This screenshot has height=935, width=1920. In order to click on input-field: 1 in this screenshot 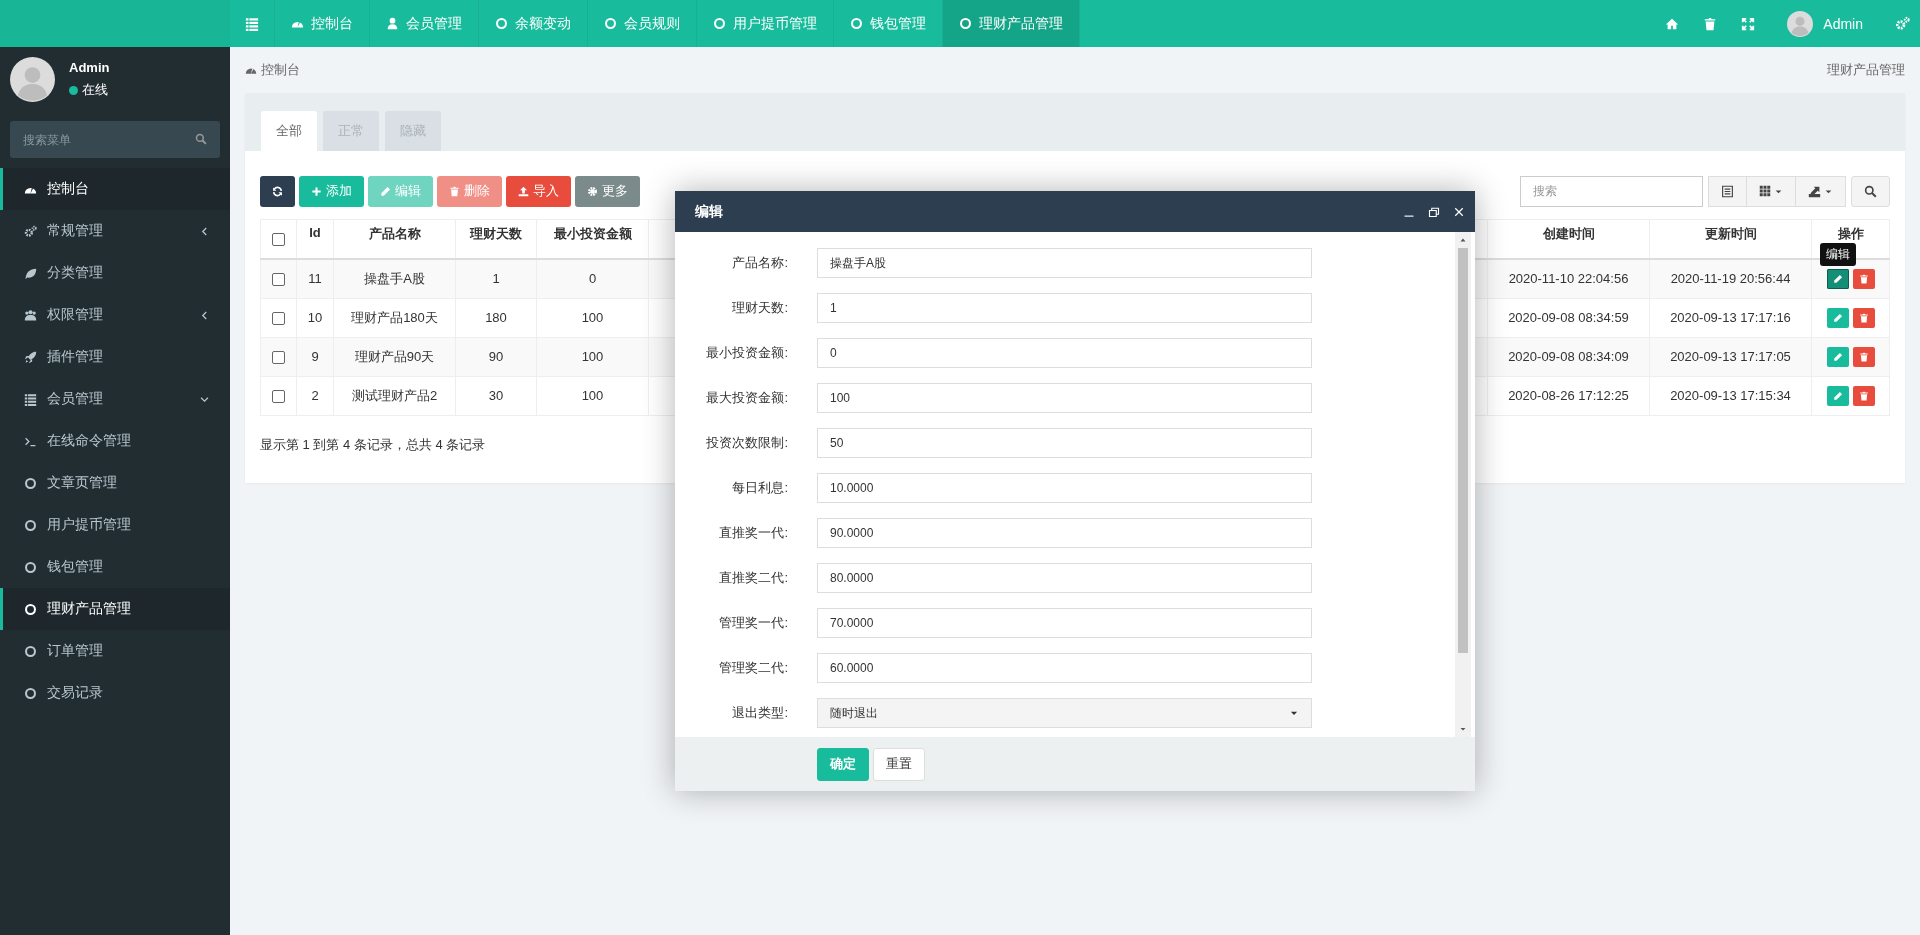, I will do `click(1064, 308)`.